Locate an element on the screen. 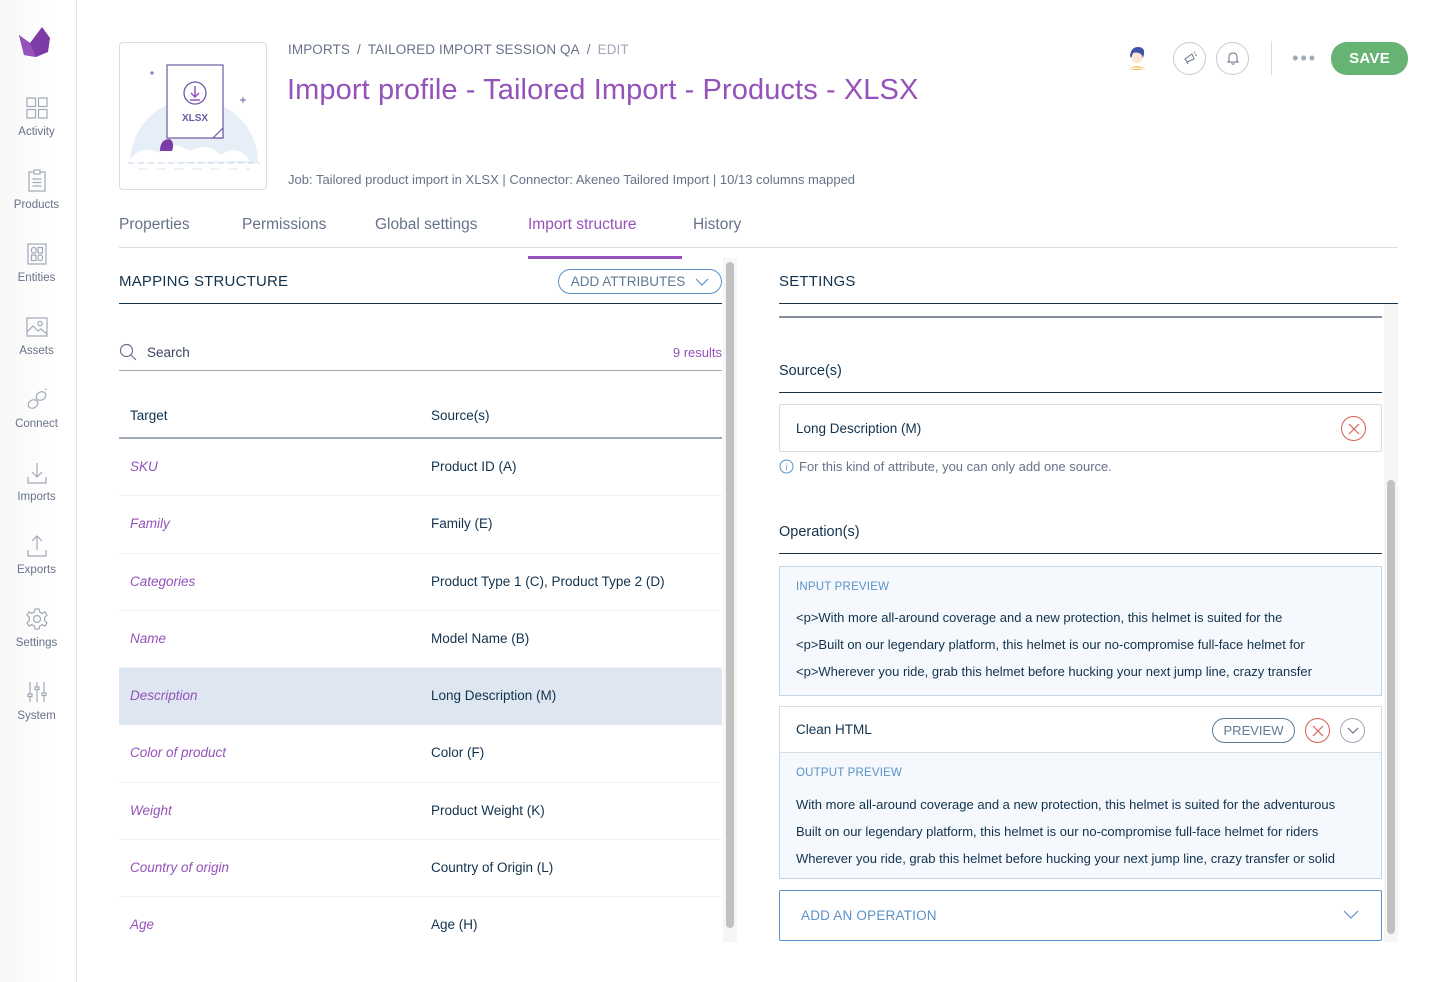 This screenshot has width=1432, height=982. sources-divider is located at coordinates (1080, 392).